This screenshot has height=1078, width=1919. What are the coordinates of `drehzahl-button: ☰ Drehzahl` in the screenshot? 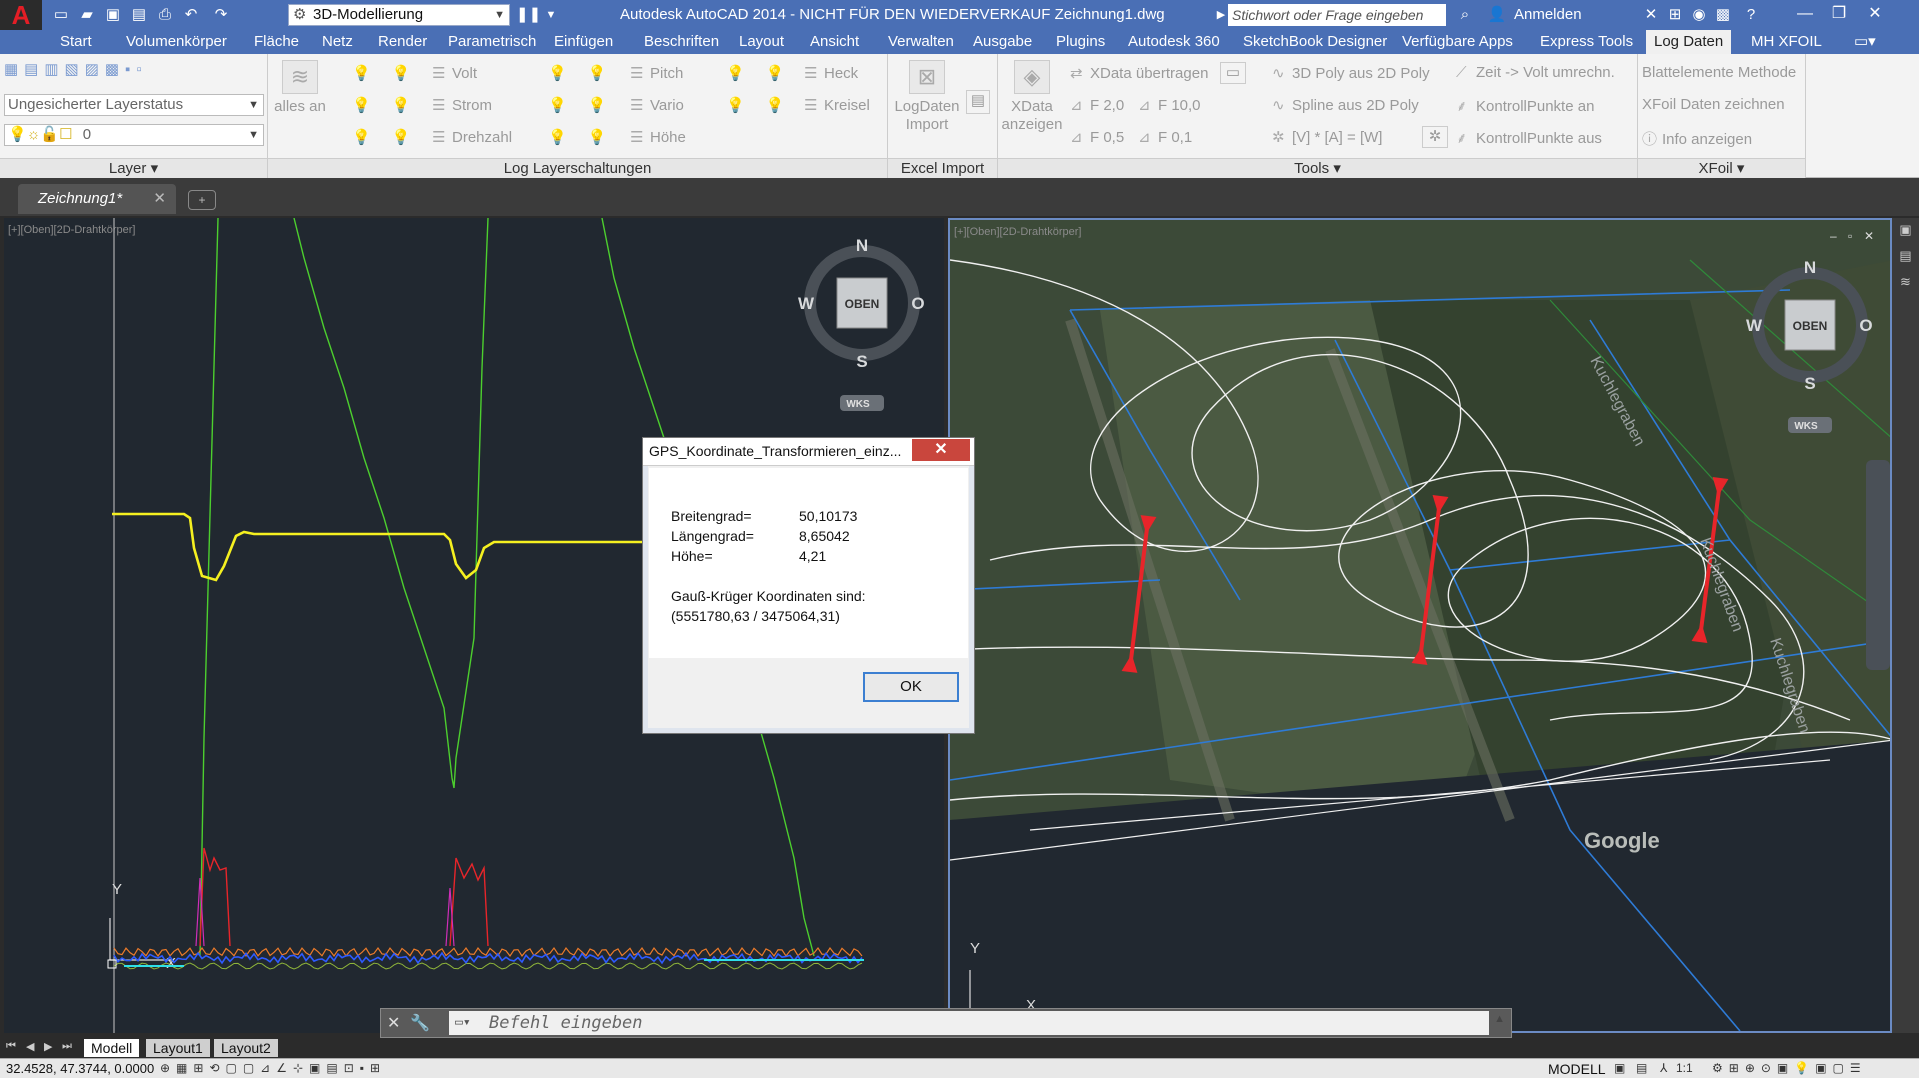 It's located at (472, 137).